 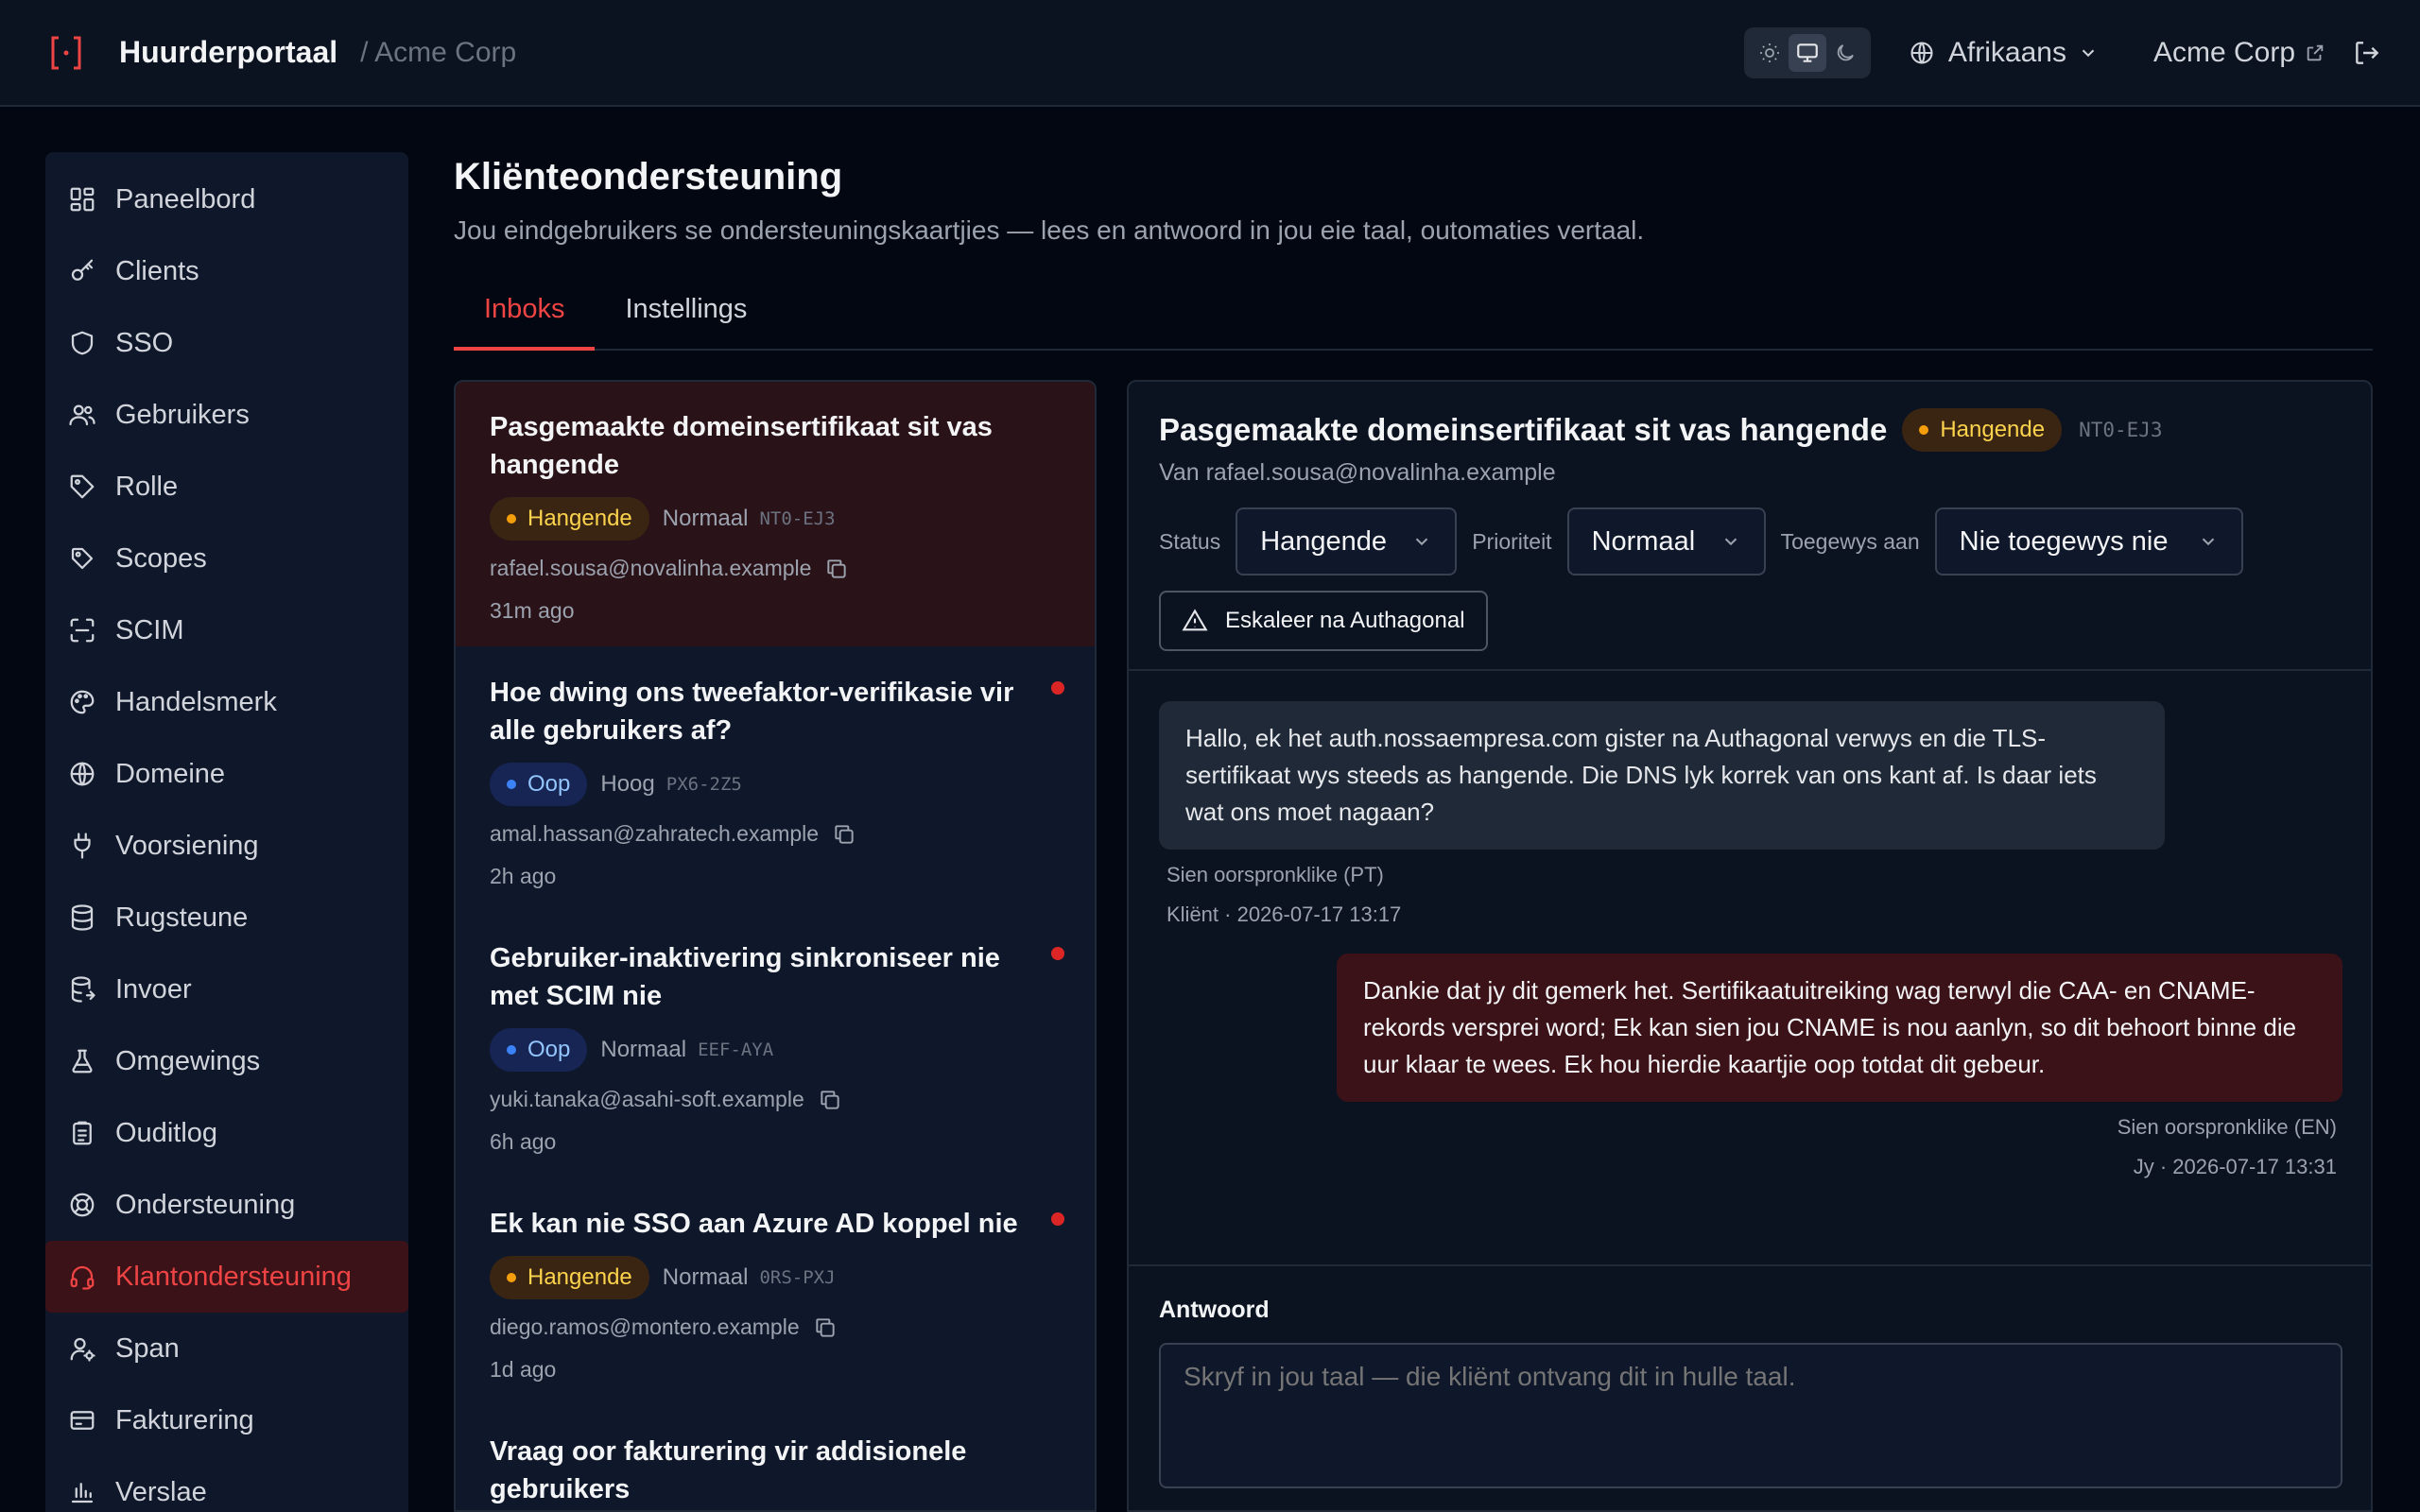 I want to click on sidebar-item-rugsteune: Rugsteune, so click(x=226, y=918).